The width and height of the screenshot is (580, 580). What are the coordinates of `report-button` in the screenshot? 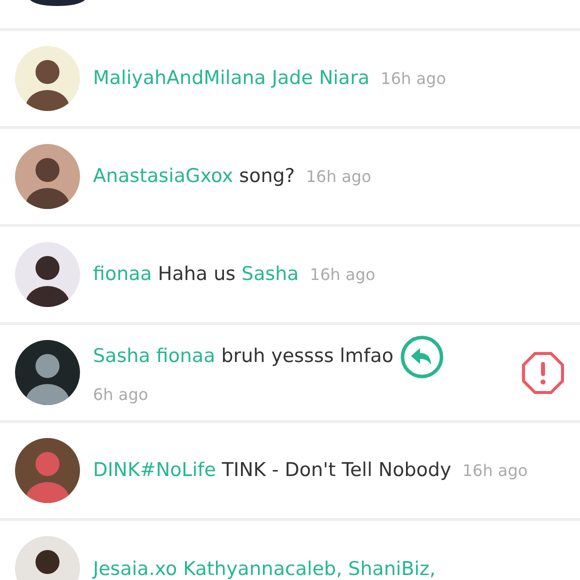 It's located at (543, 372).